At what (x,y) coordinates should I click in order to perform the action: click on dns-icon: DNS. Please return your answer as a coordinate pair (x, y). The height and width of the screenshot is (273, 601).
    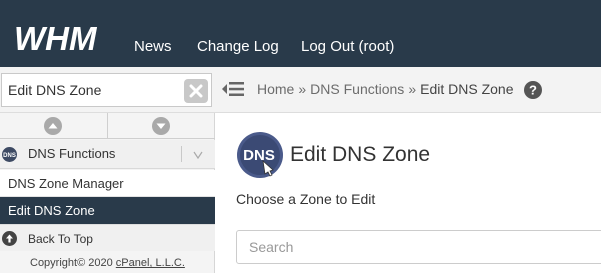
    Looking at the image, I should click on (9, 154).